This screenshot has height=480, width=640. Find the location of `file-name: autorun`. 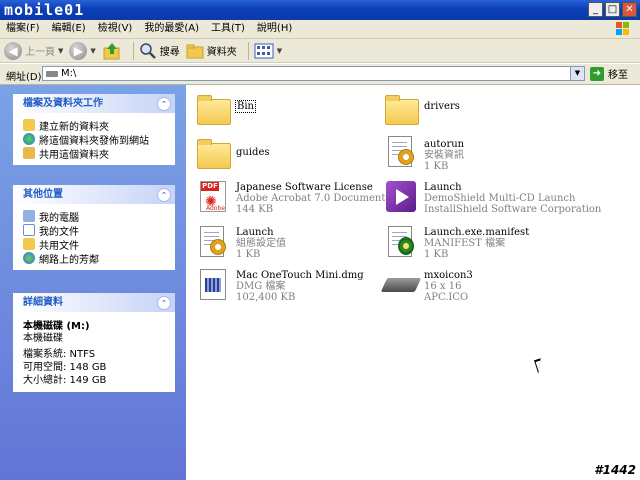

file-name: autorun is located at coordinates (444, 144).